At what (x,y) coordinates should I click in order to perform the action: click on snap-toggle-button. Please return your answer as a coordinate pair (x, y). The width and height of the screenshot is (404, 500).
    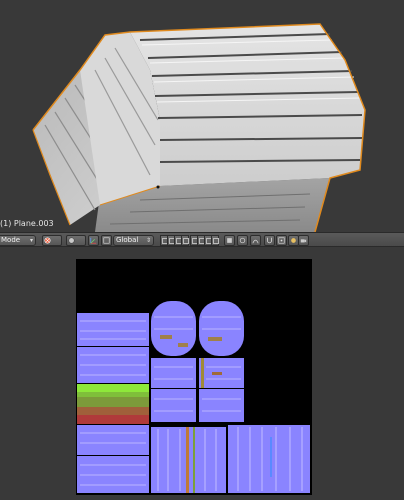
    Looking at the image, I should click on (269, 240).